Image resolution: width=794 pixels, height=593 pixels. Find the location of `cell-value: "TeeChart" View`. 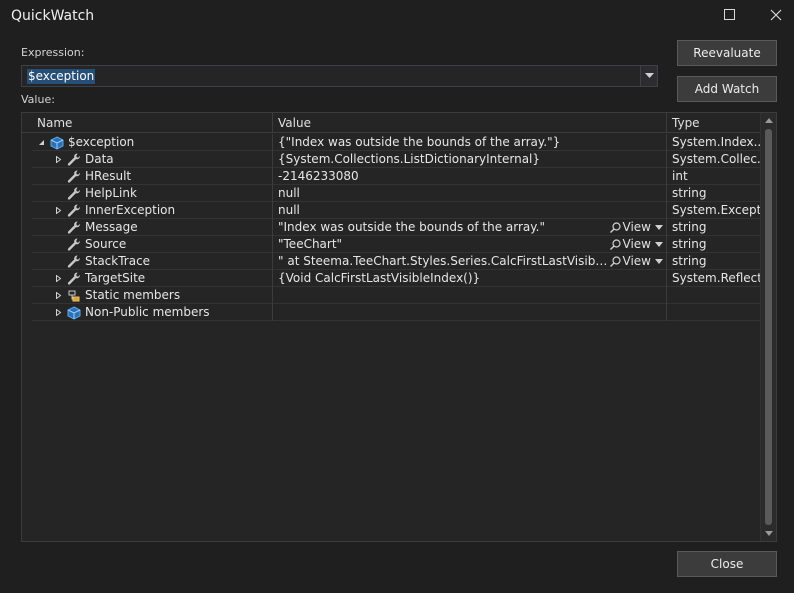

cell-value: "TeeChart" View is located at coordinates (470, 244).